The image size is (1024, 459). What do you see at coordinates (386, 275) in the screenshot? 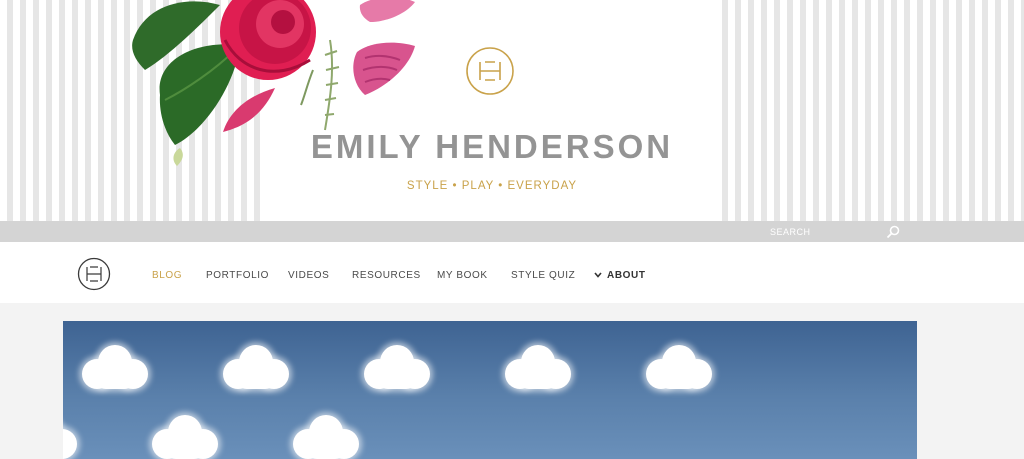
I see `nav-item-resources: RESOURCES` at bounding box center [386, 275].